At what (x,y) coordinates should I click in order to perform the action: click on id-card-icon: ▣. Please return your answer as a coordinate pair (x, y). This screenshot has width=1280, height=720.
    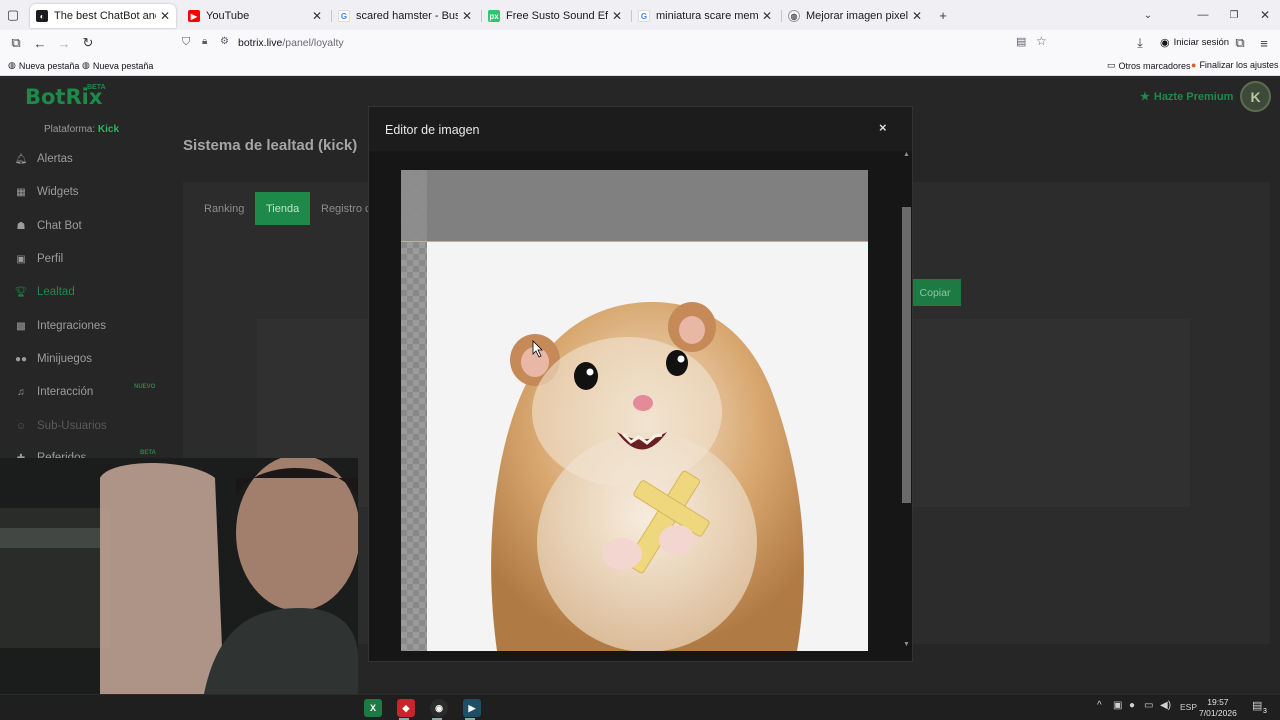
    Looking at the image, I should click on (21, 259).